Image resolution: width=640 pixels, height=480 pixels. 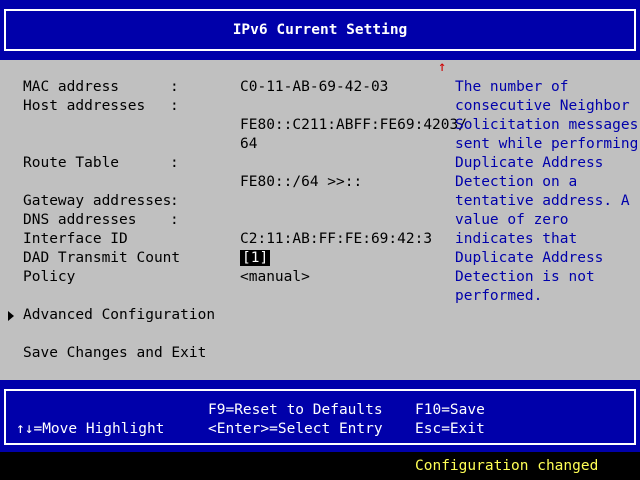 I want to click on dns-addresses-colon: :, so click(x=174, y=220).